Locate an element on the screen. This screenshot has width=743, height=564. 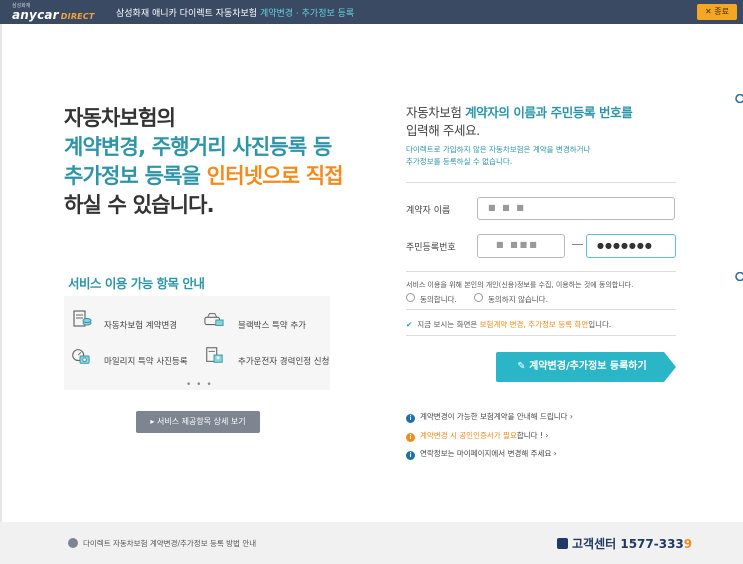
submit-label: ✎ 계약변경/추가정보 등록하기 is located at coordinates (582, 366).